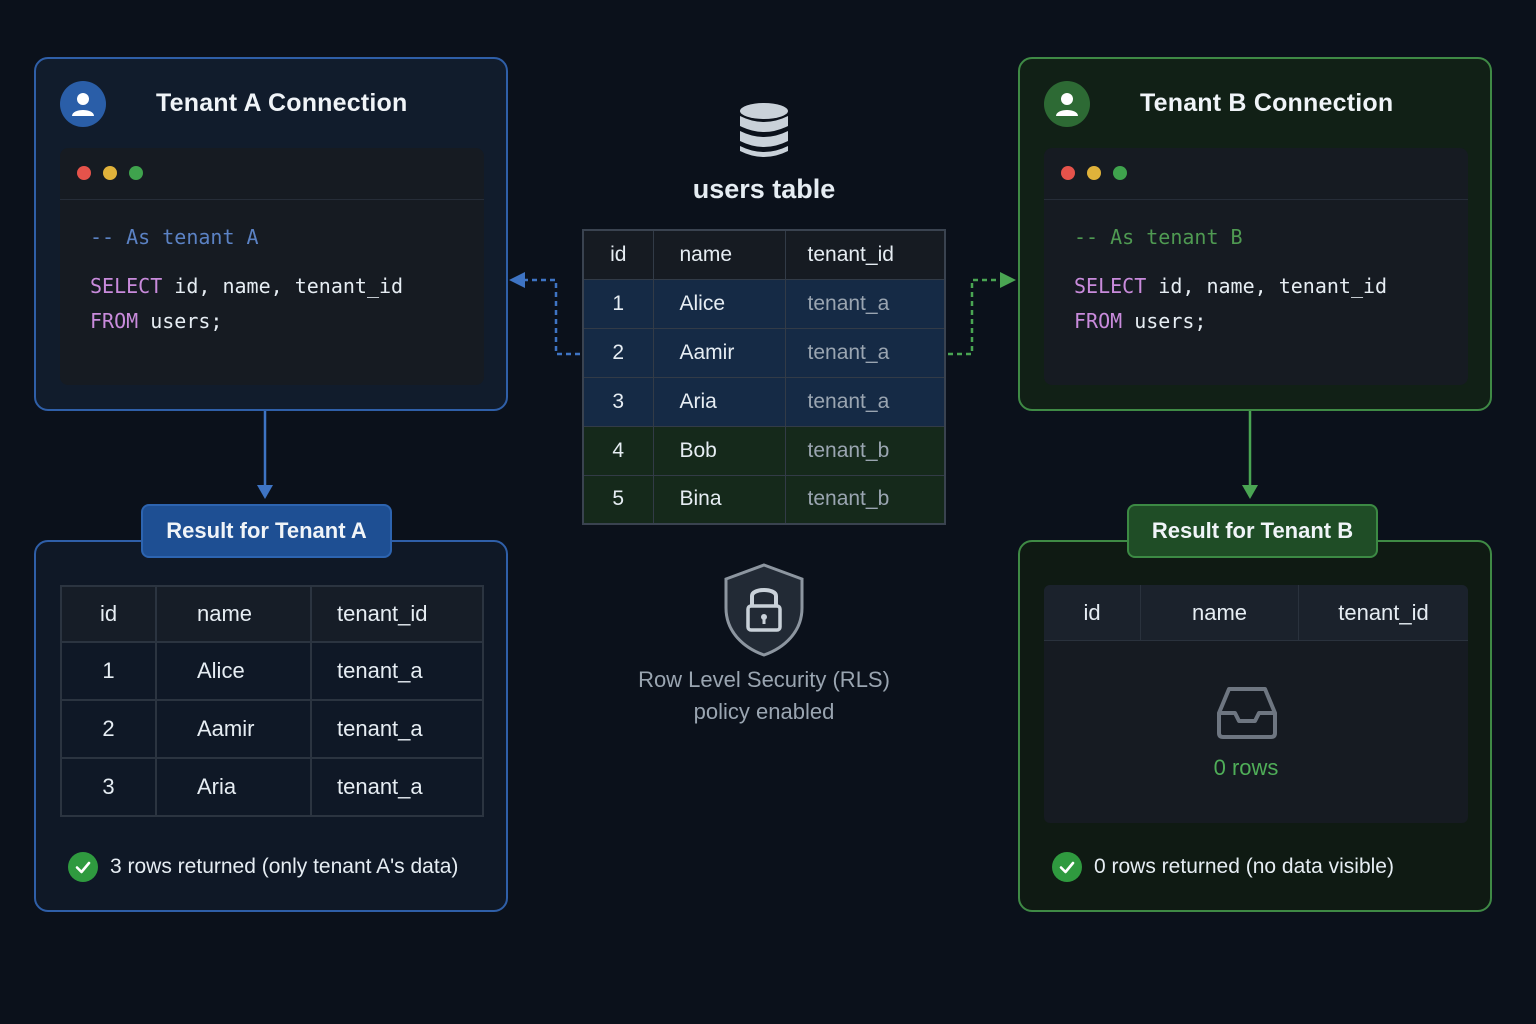  I want to click on result-status: 0 rows returned (no data visible), so click(1223, 867).